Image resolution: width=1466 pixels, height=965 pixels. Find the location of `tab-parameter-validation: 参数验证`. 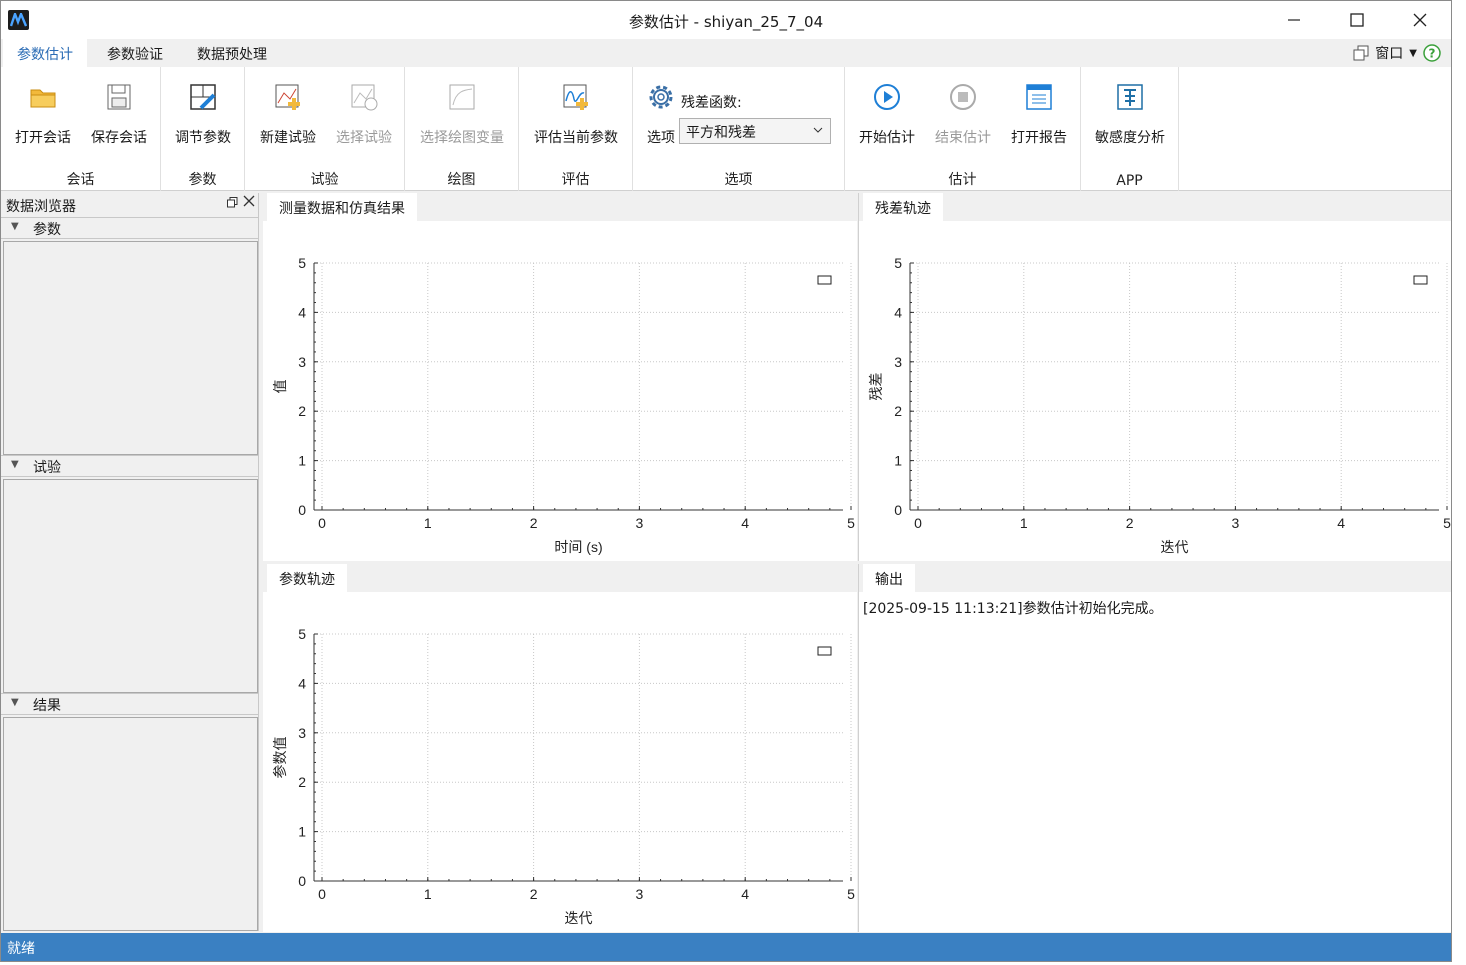

tab-parameter-validation: 参数验证 is located at coordinates (135, 53).